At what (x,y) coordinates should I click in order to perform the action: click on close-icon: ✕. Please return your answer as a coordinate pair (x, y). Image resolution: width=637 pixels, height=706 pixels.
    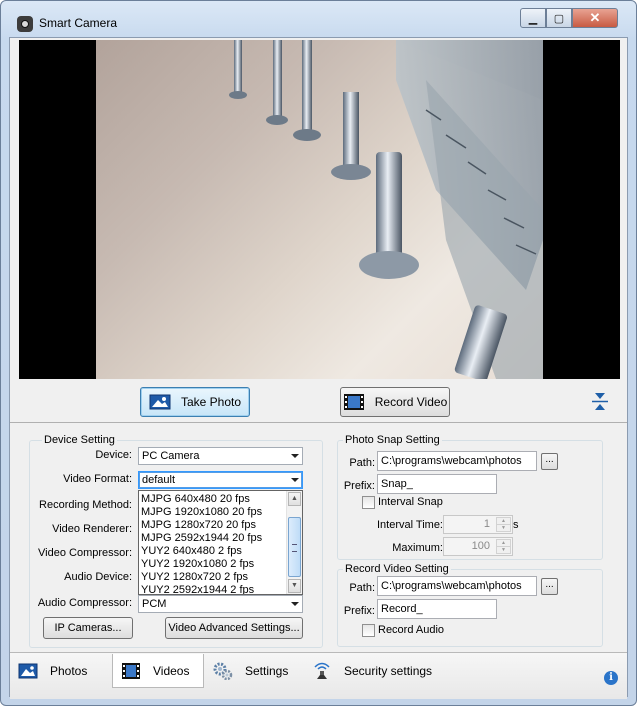
    Looking at the image, I should click on (595, 17).